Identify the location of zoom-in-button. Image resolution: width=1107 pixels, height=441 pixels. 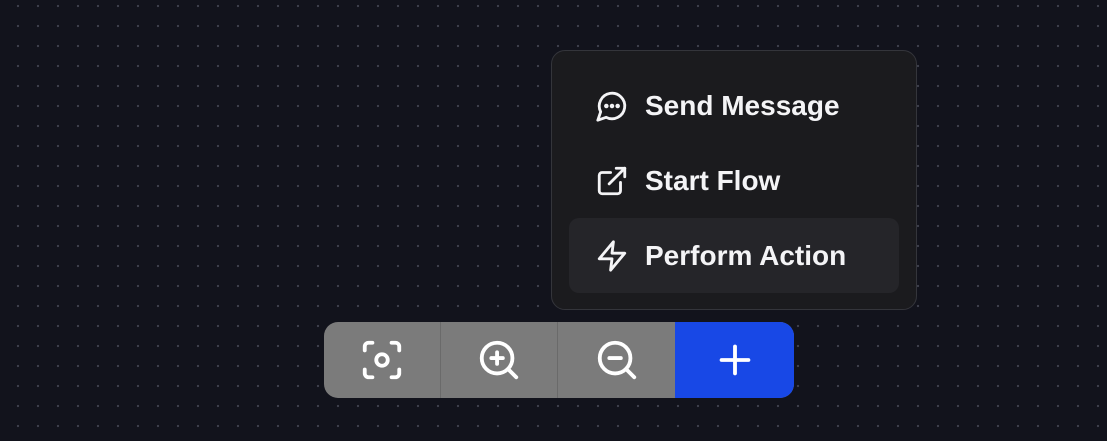
(499, 360).